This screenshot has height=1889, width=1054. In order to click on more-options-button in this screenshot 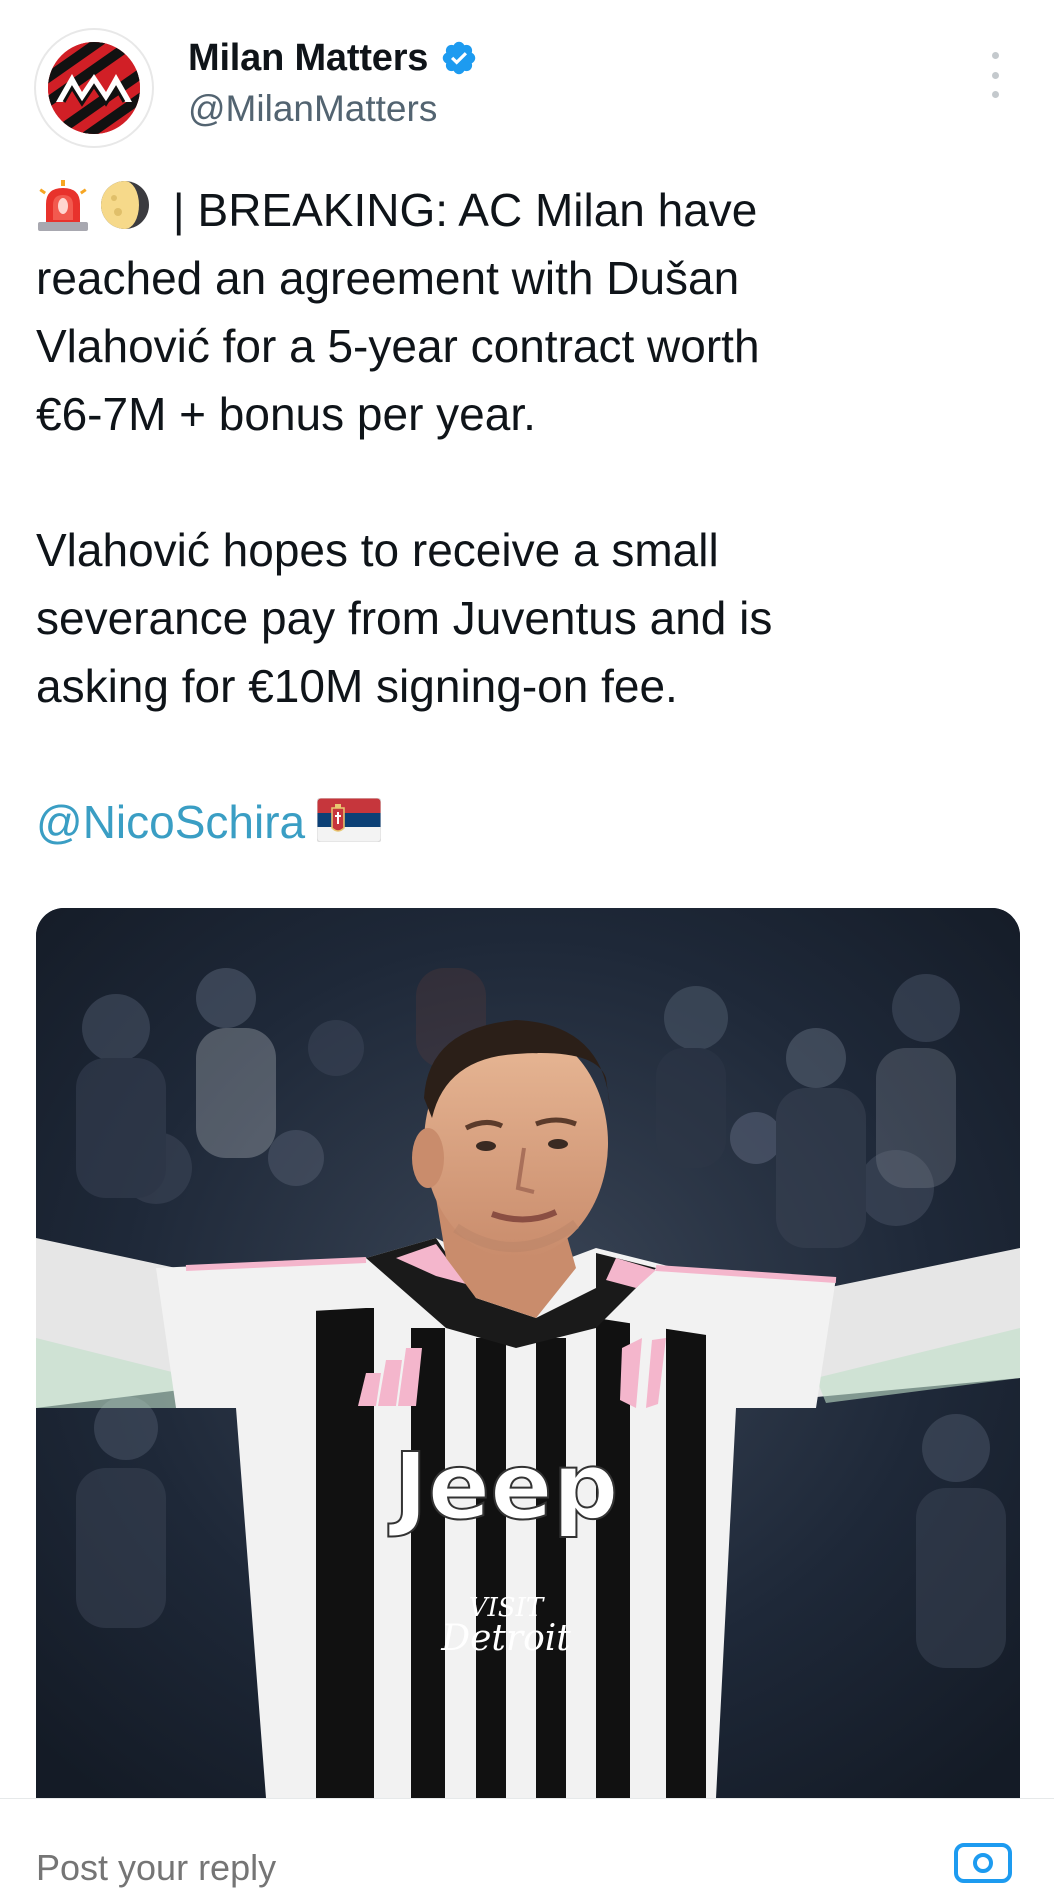, I will do `click(995, 75)`.